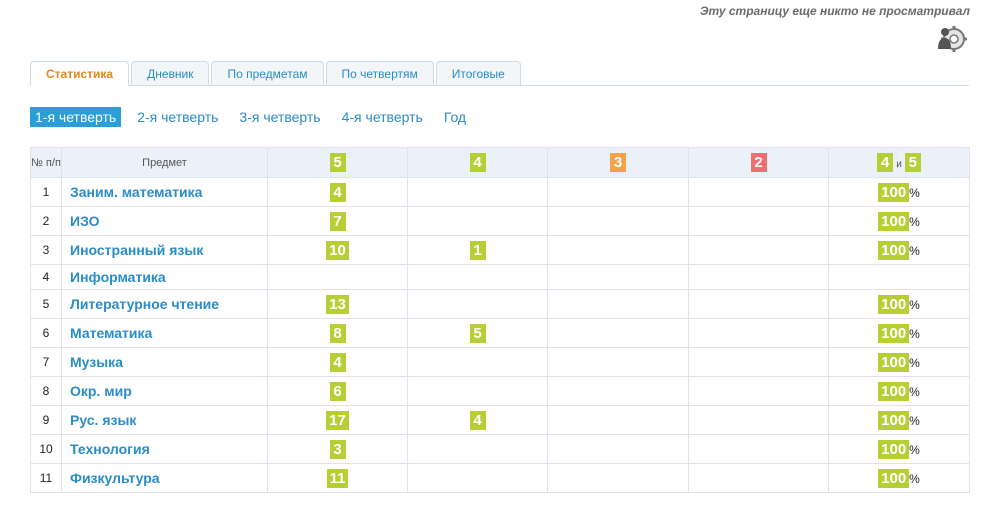 This screenshot has height=507, width=988. I want to click on row-number: 8, so click(46, 391).